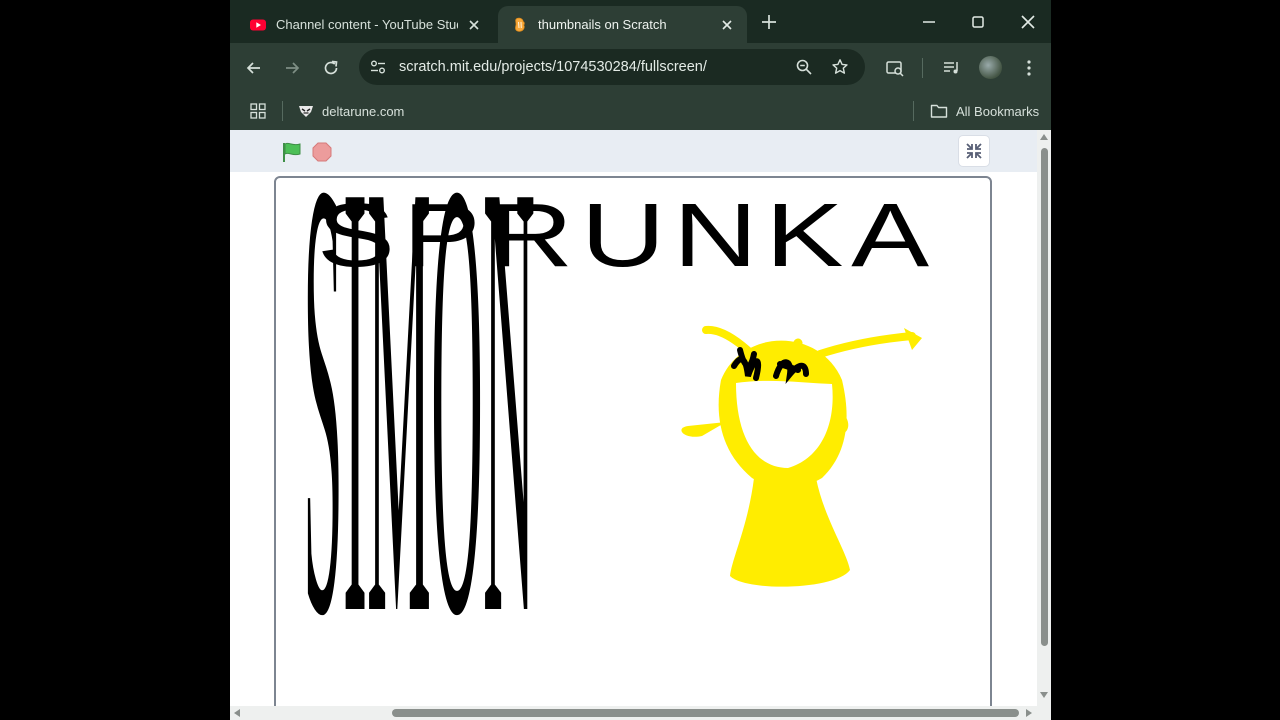 This screenshot has height=720, width=1280. What do you see at coordinates (703, 429) in the screenshot?
I see `character-left-arm` at bounding box center [703, 429].